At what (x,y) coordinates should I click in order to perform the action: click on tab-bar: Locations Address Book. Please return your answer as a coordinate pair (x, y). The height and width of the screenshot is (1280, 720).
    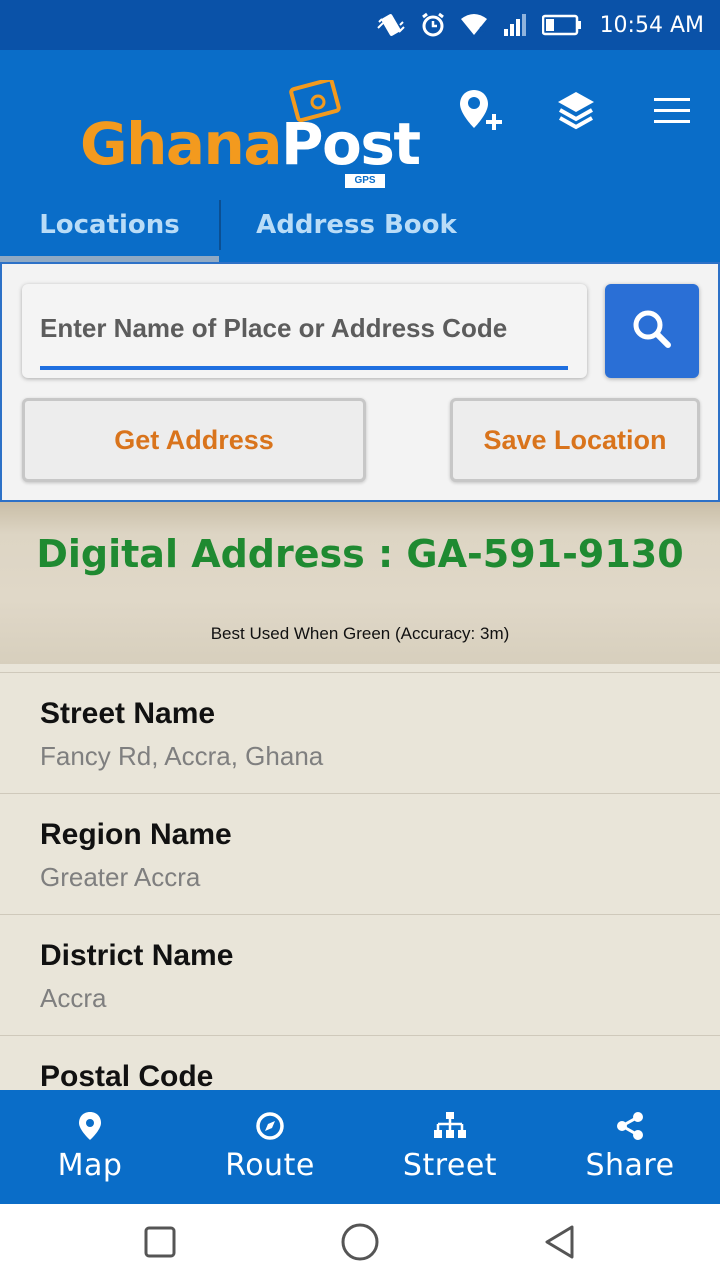
    Looking at the image, I should click on (360, 225).